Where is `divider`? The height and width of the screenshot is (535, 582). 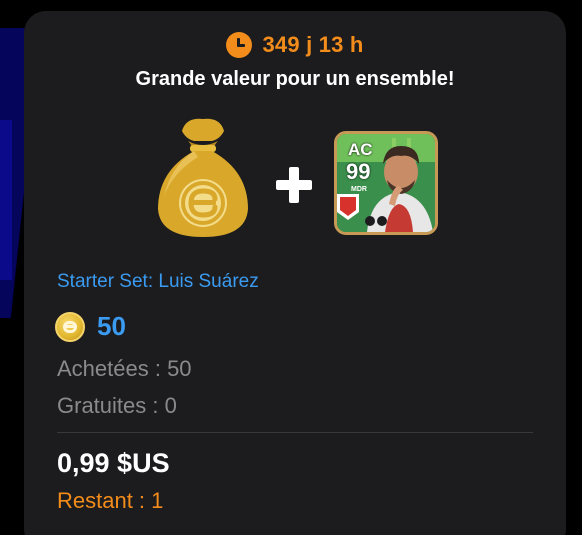
divider is located at coordinates (295, 432).